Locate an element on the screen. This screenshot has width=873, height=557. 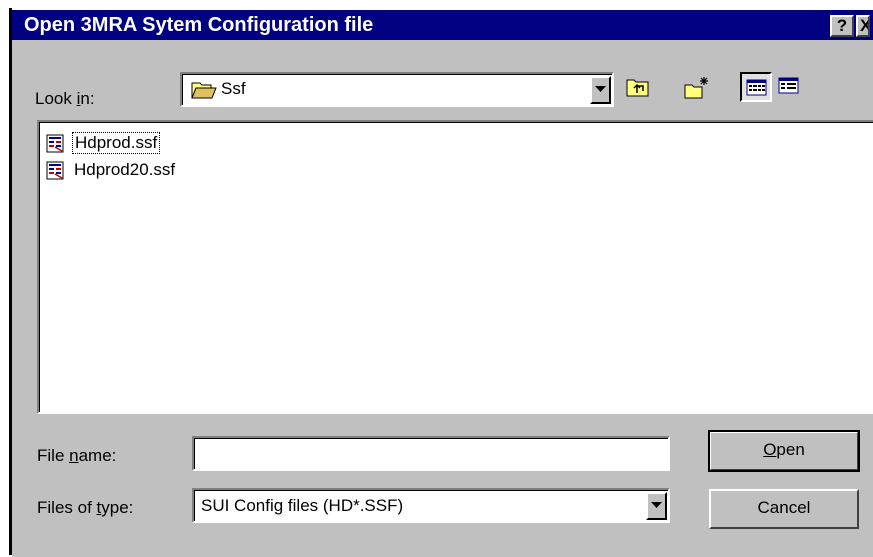
up-one-level-button is located at coordinates (638, 87).